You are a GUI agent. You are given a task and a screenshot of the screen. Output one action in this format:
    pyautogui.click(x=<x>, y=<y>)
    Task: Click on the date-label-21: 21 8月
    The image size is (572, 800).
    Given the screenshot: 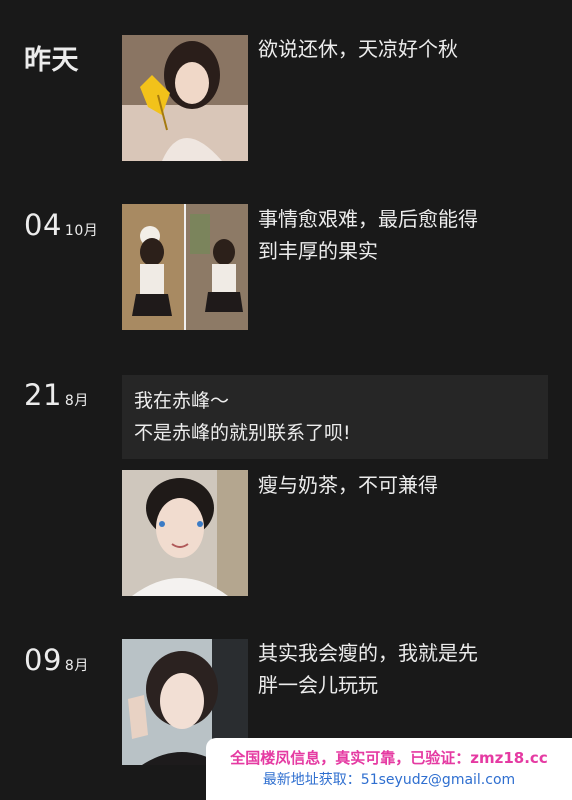 What is the action you would take?
    pyautogui.click(x=56, y=395)
    